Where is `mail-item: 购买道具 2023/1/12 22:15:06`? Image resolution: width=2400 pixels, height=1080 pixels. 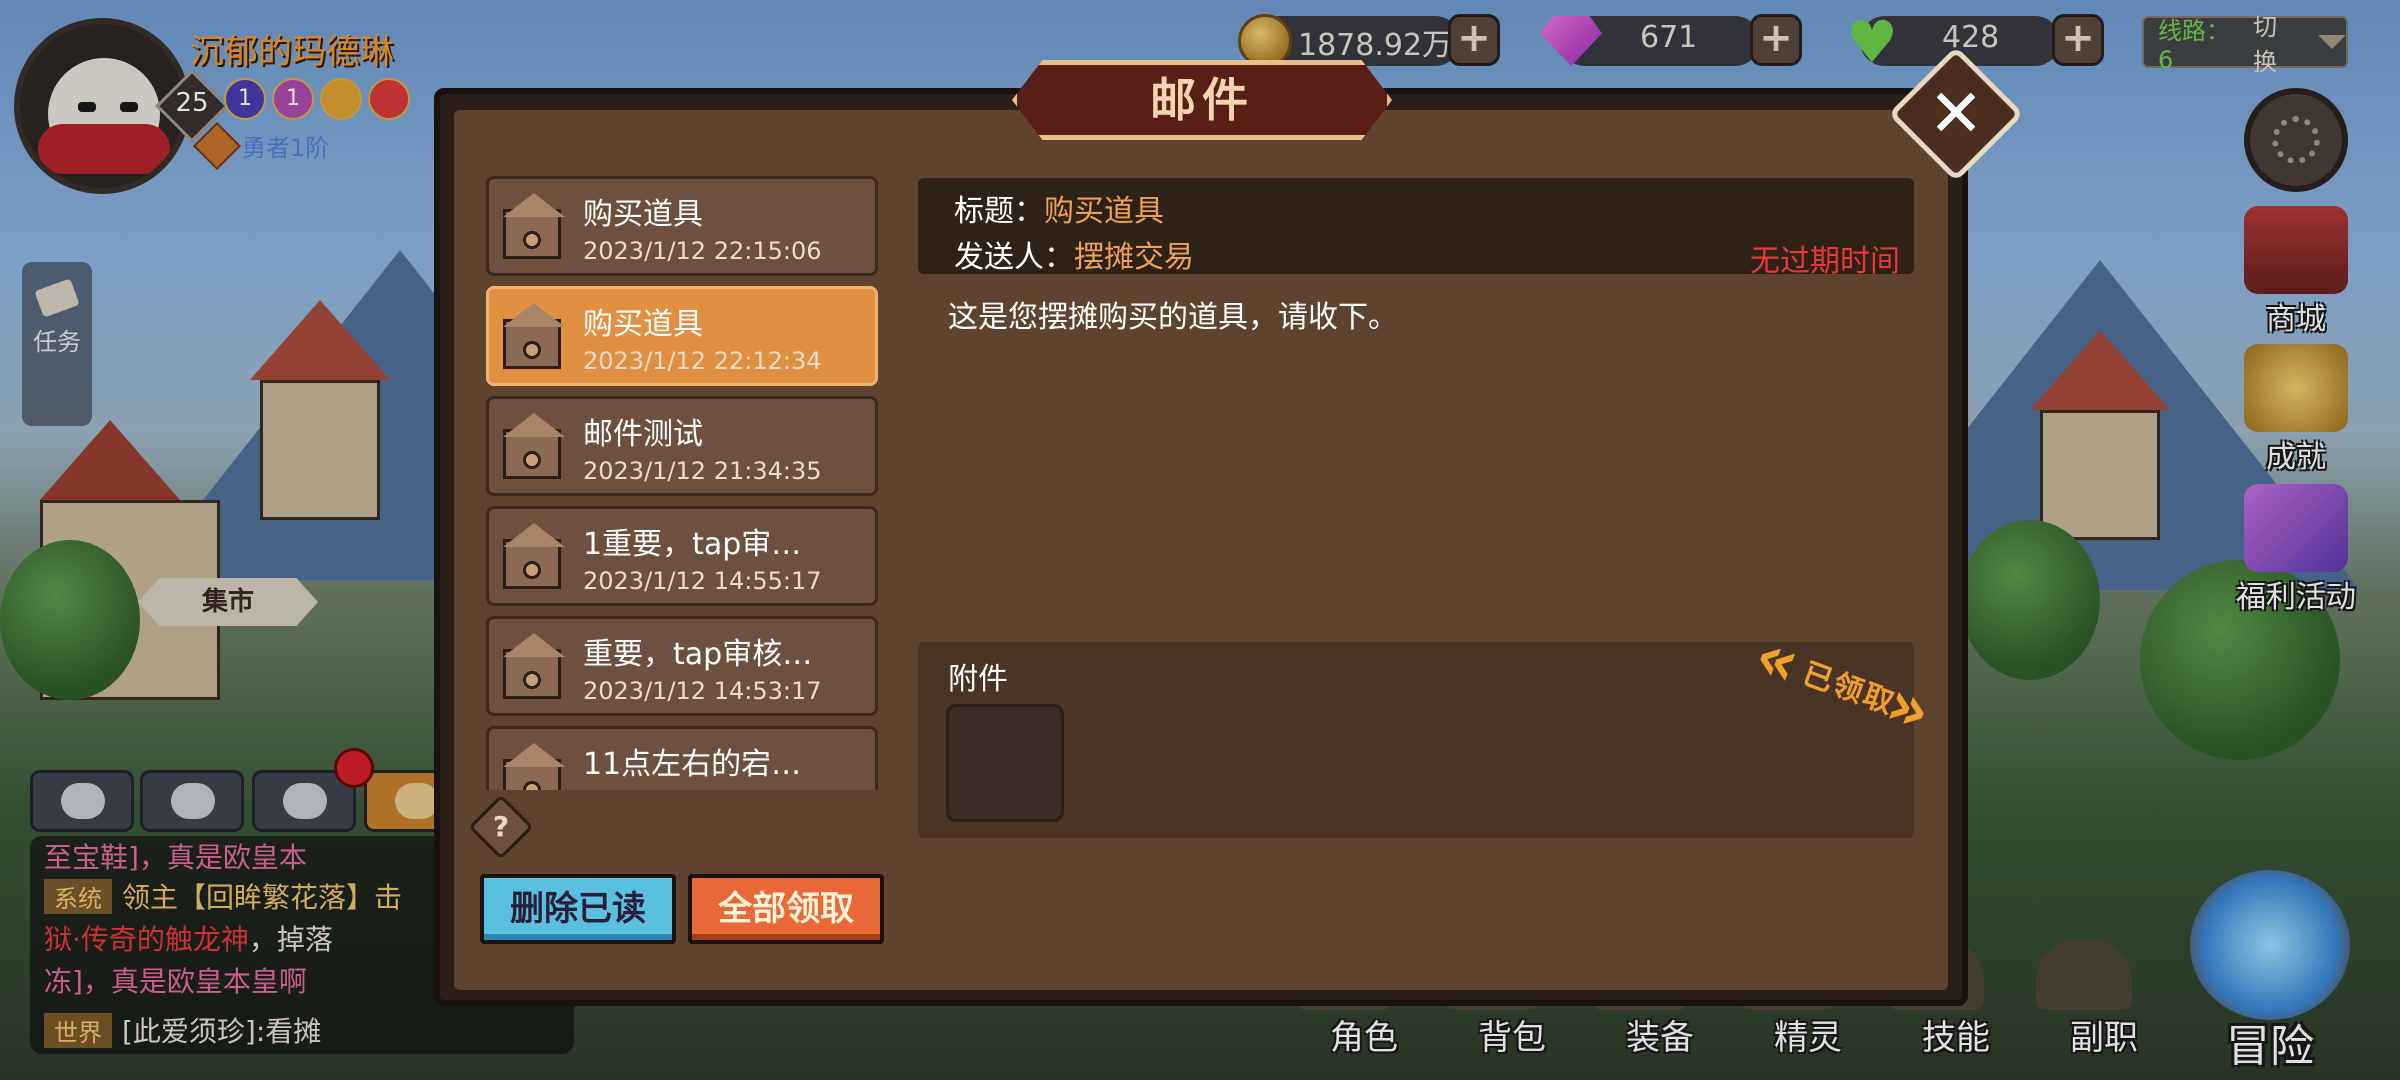 mail-item: 购买道具 2023/1/12 22:15:06 is located at coordinates (682, 226).